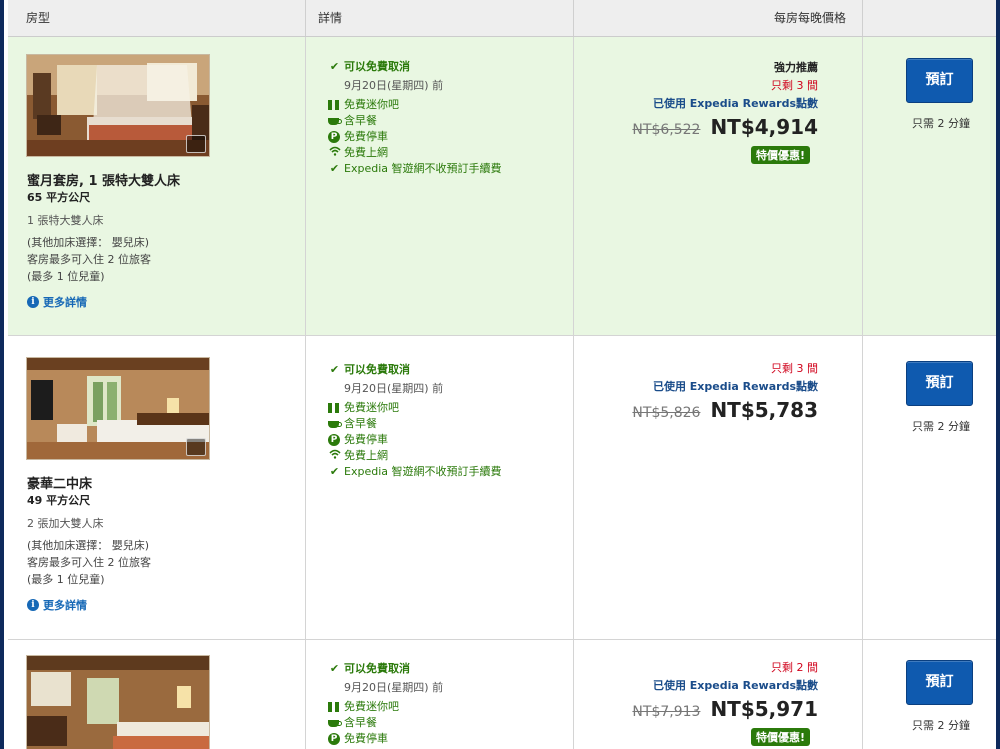 Image resolution: width=1000 pixels, height=749 pixels. What do you see at coordinates (929, 18) in the screenshot?
I see `header-book` at bounding box center [929, 18].